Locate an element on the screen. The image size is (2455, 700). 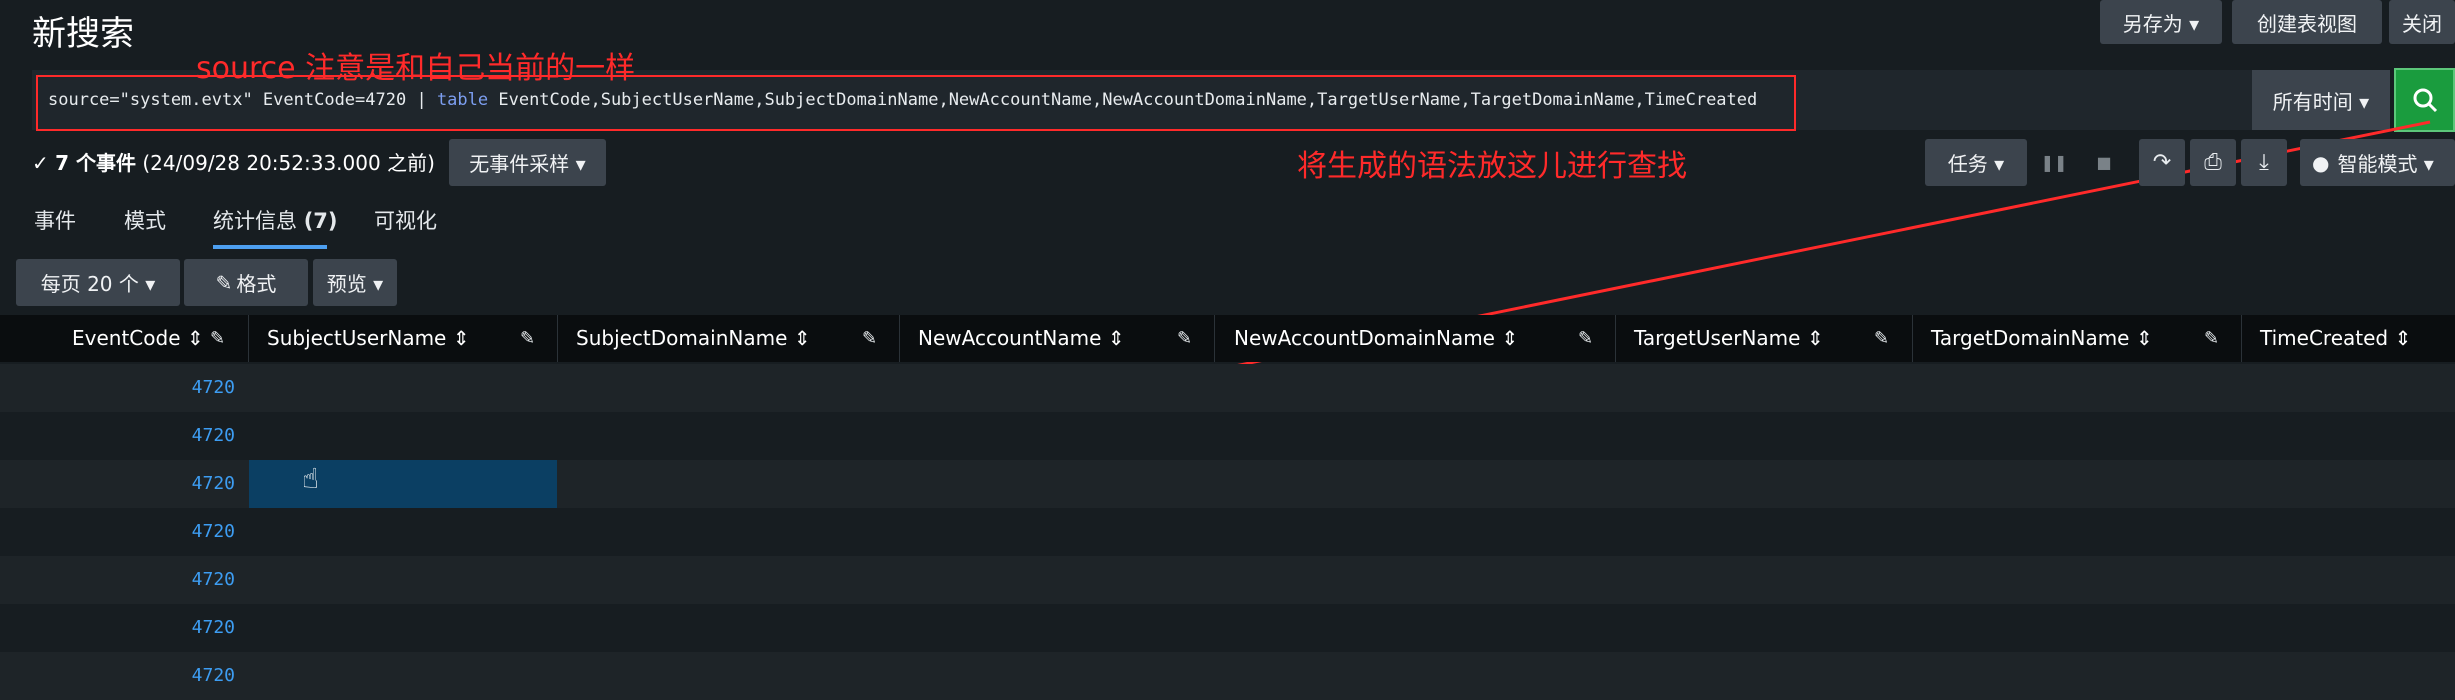
column-header-newaccountdomainname: NewAccountDomainName ⇕ is located at coordinates (1376, 338).